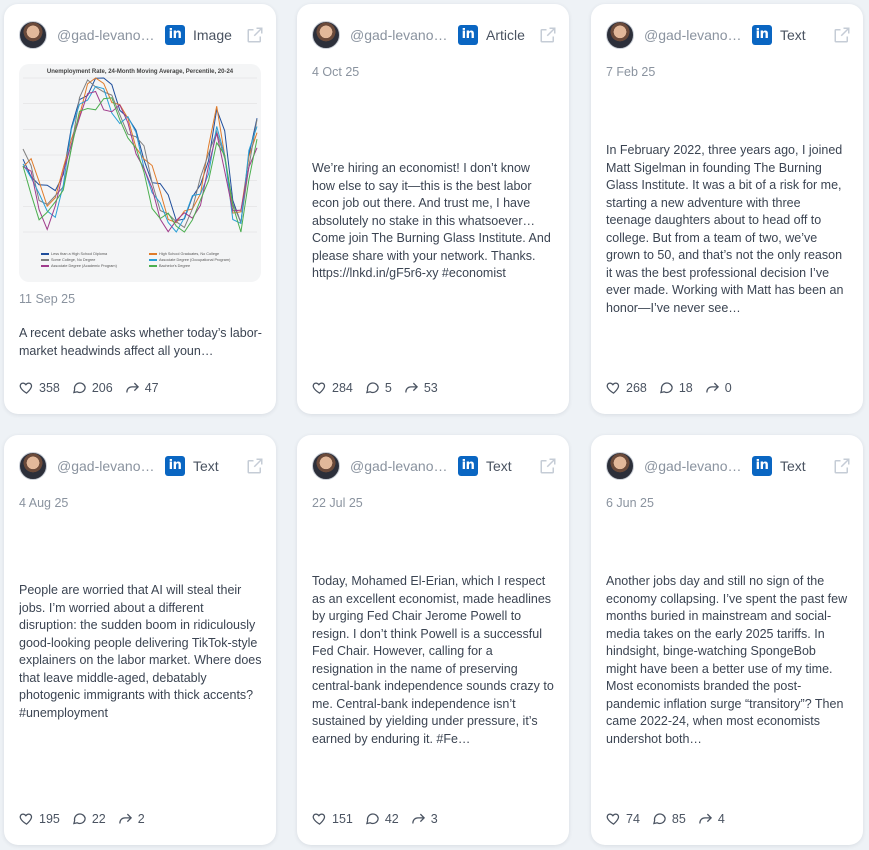 This screenshot has height=850, width=869. I want to click on comments-stat: 206, so click(92, 387).